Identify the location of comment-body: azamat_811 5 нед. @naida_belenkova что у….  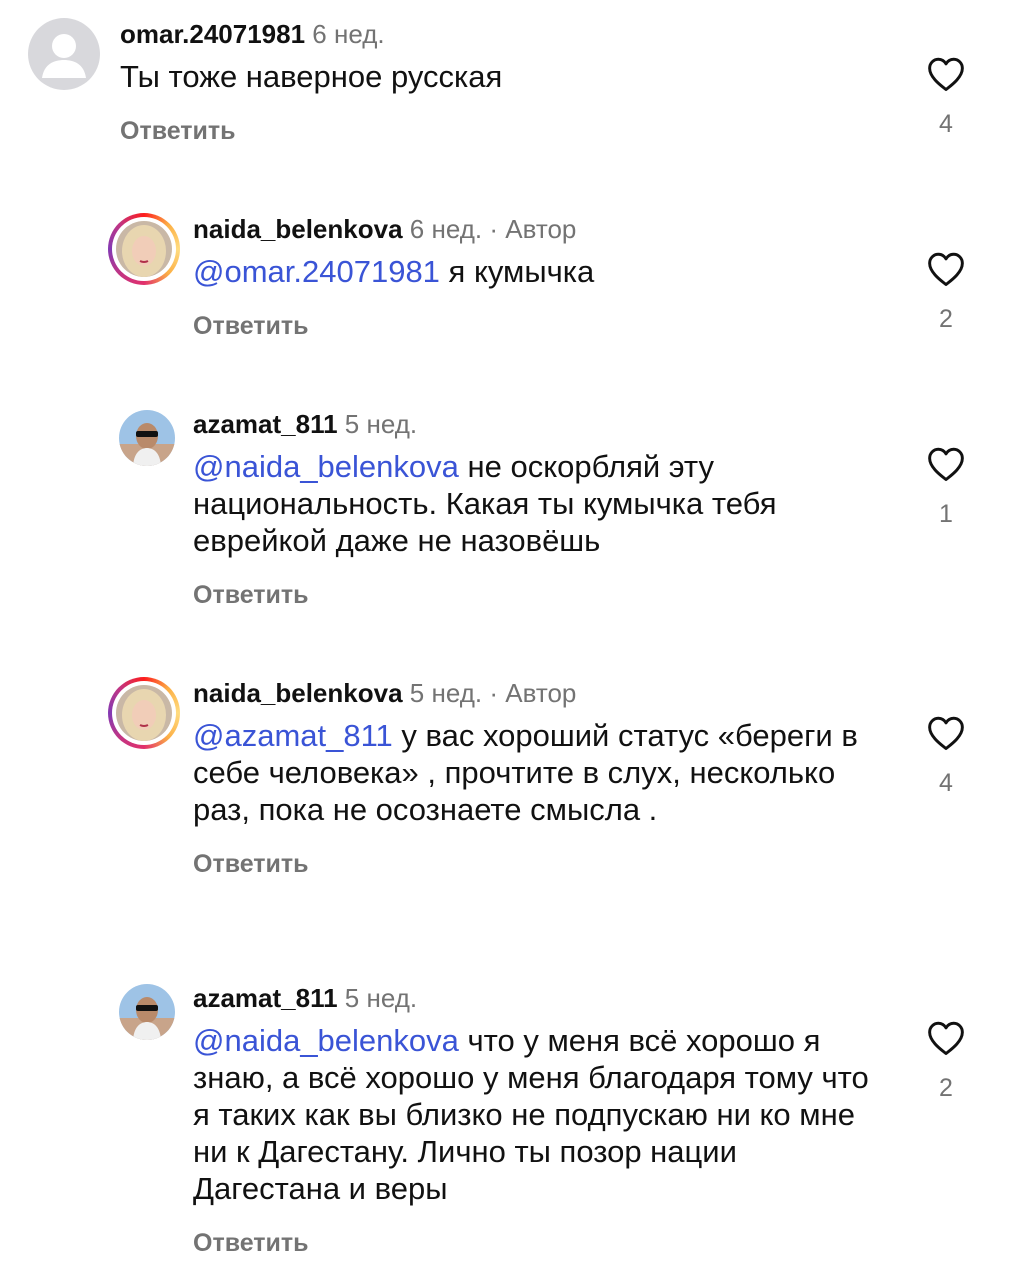
(536, 1120).